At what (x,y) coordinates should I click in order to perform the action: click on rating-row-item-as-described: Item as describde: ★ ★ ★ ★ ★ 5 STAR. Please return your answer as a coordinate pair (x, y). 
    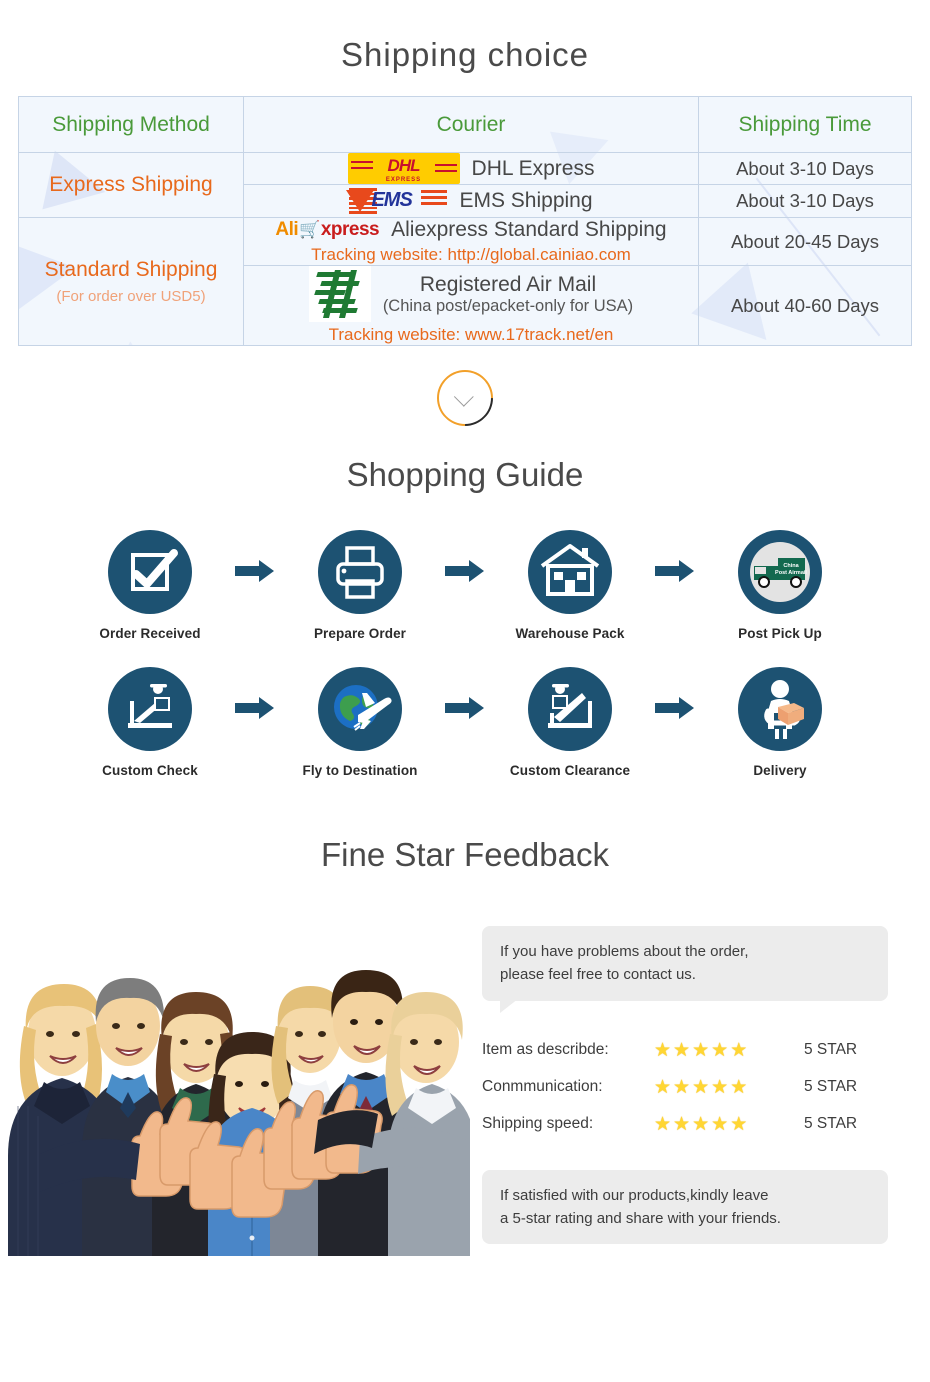
    Looking at the image, I should click on (689, 1050).